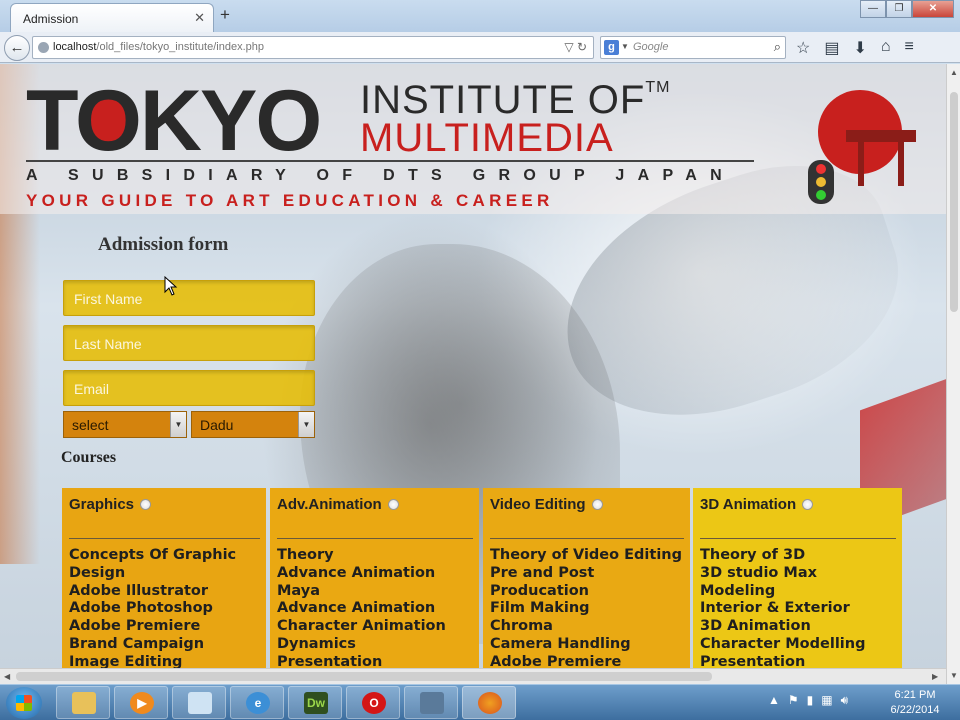 Image resolution: width=960 pixels, height=720 pixels. I want to click on media-player-icon: ▶, so click(142, 703).